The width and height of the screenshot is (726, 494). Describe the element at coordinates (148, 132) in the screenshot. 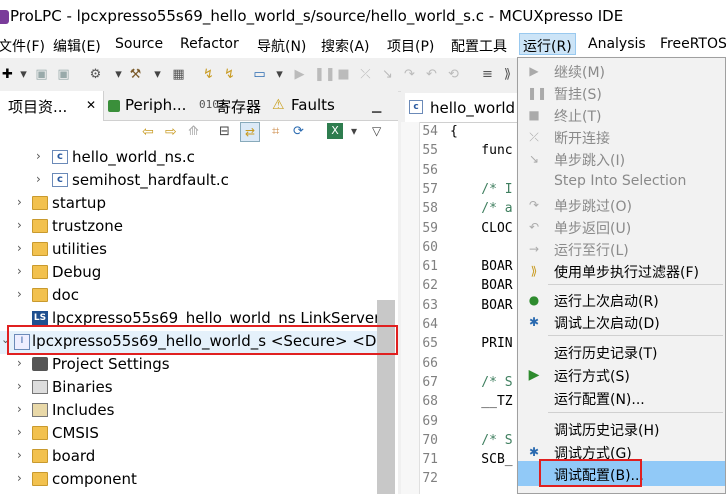

I see `back-arrow-icon: ⇦` at that location.